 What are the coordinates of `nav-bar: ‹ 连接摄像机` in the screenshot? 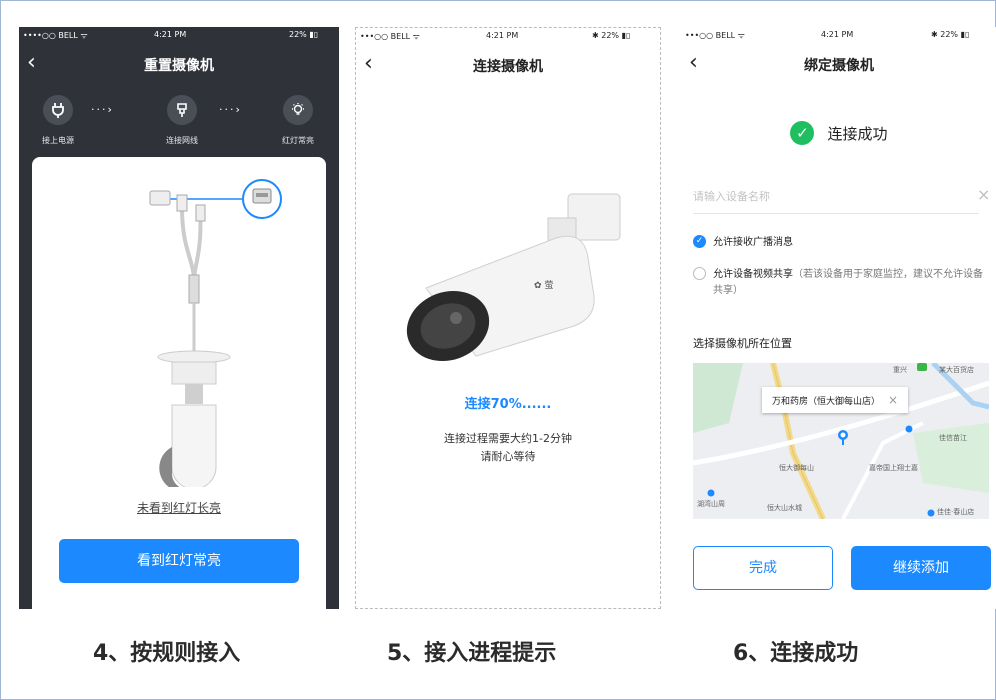 It's located at (508, 66).